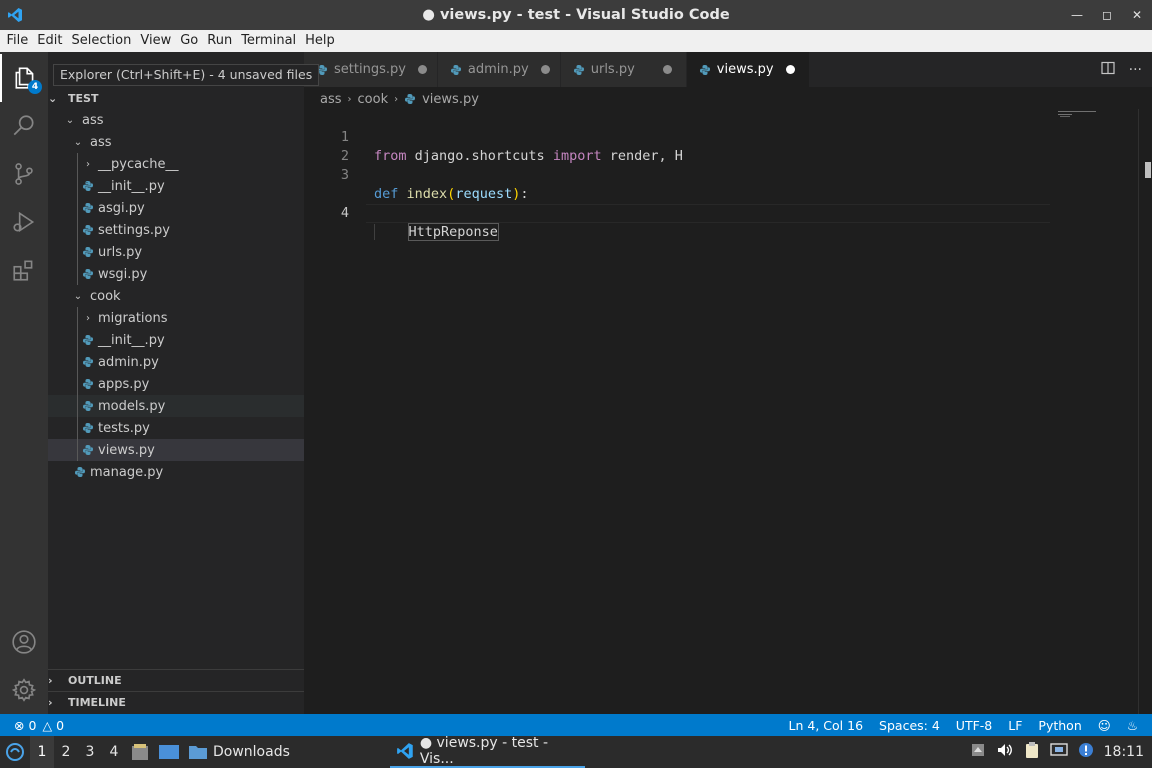 The width and height of the screenshot is (1152, 768). What do you see at coordinates (220, 41) in the screenshot?
I see `menu-run: Run` at bounding box center [220, 41].